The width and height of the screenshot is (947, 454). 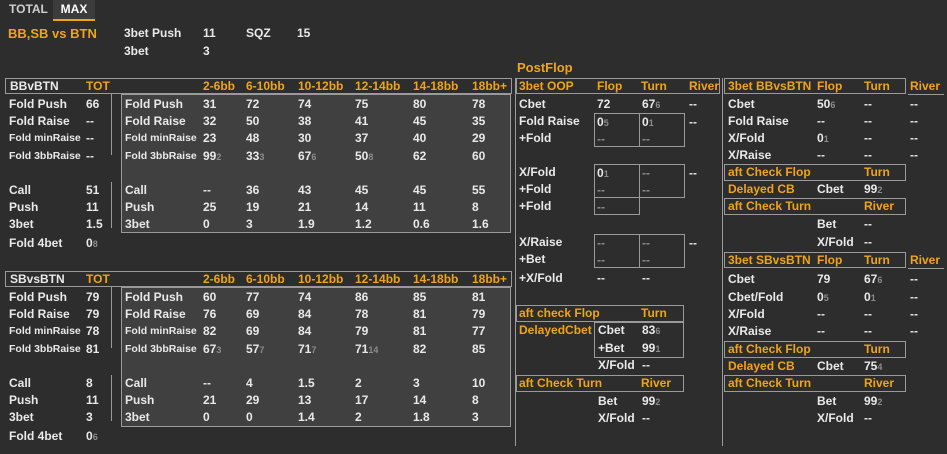 What do you see at coordinates (253, 331) in the screenshot?
I see `sb-row-cell: 69` at bounding box center [253, 331].